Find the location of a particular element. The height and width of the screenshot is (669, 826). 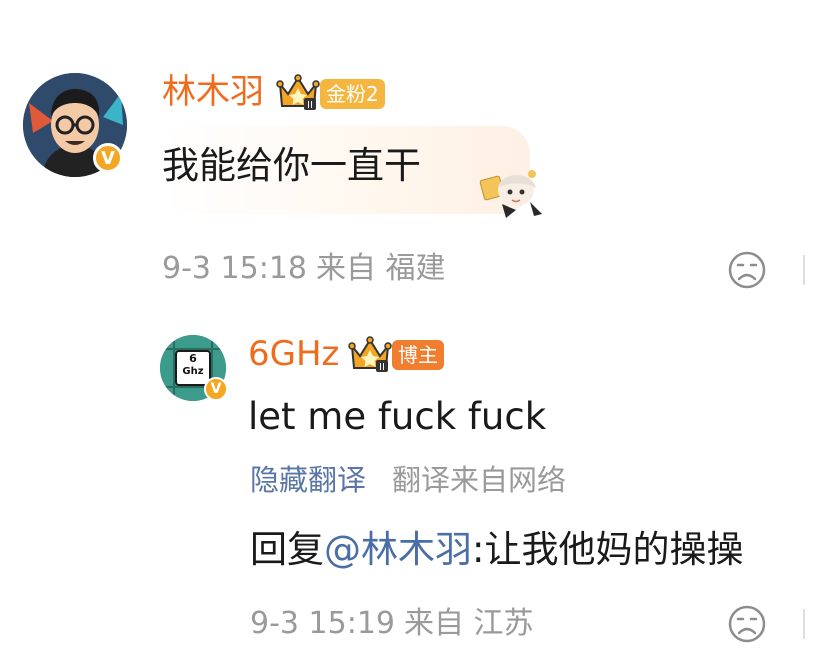

fan-level-badge: 金粉2 is located at coordinates (352, 94).